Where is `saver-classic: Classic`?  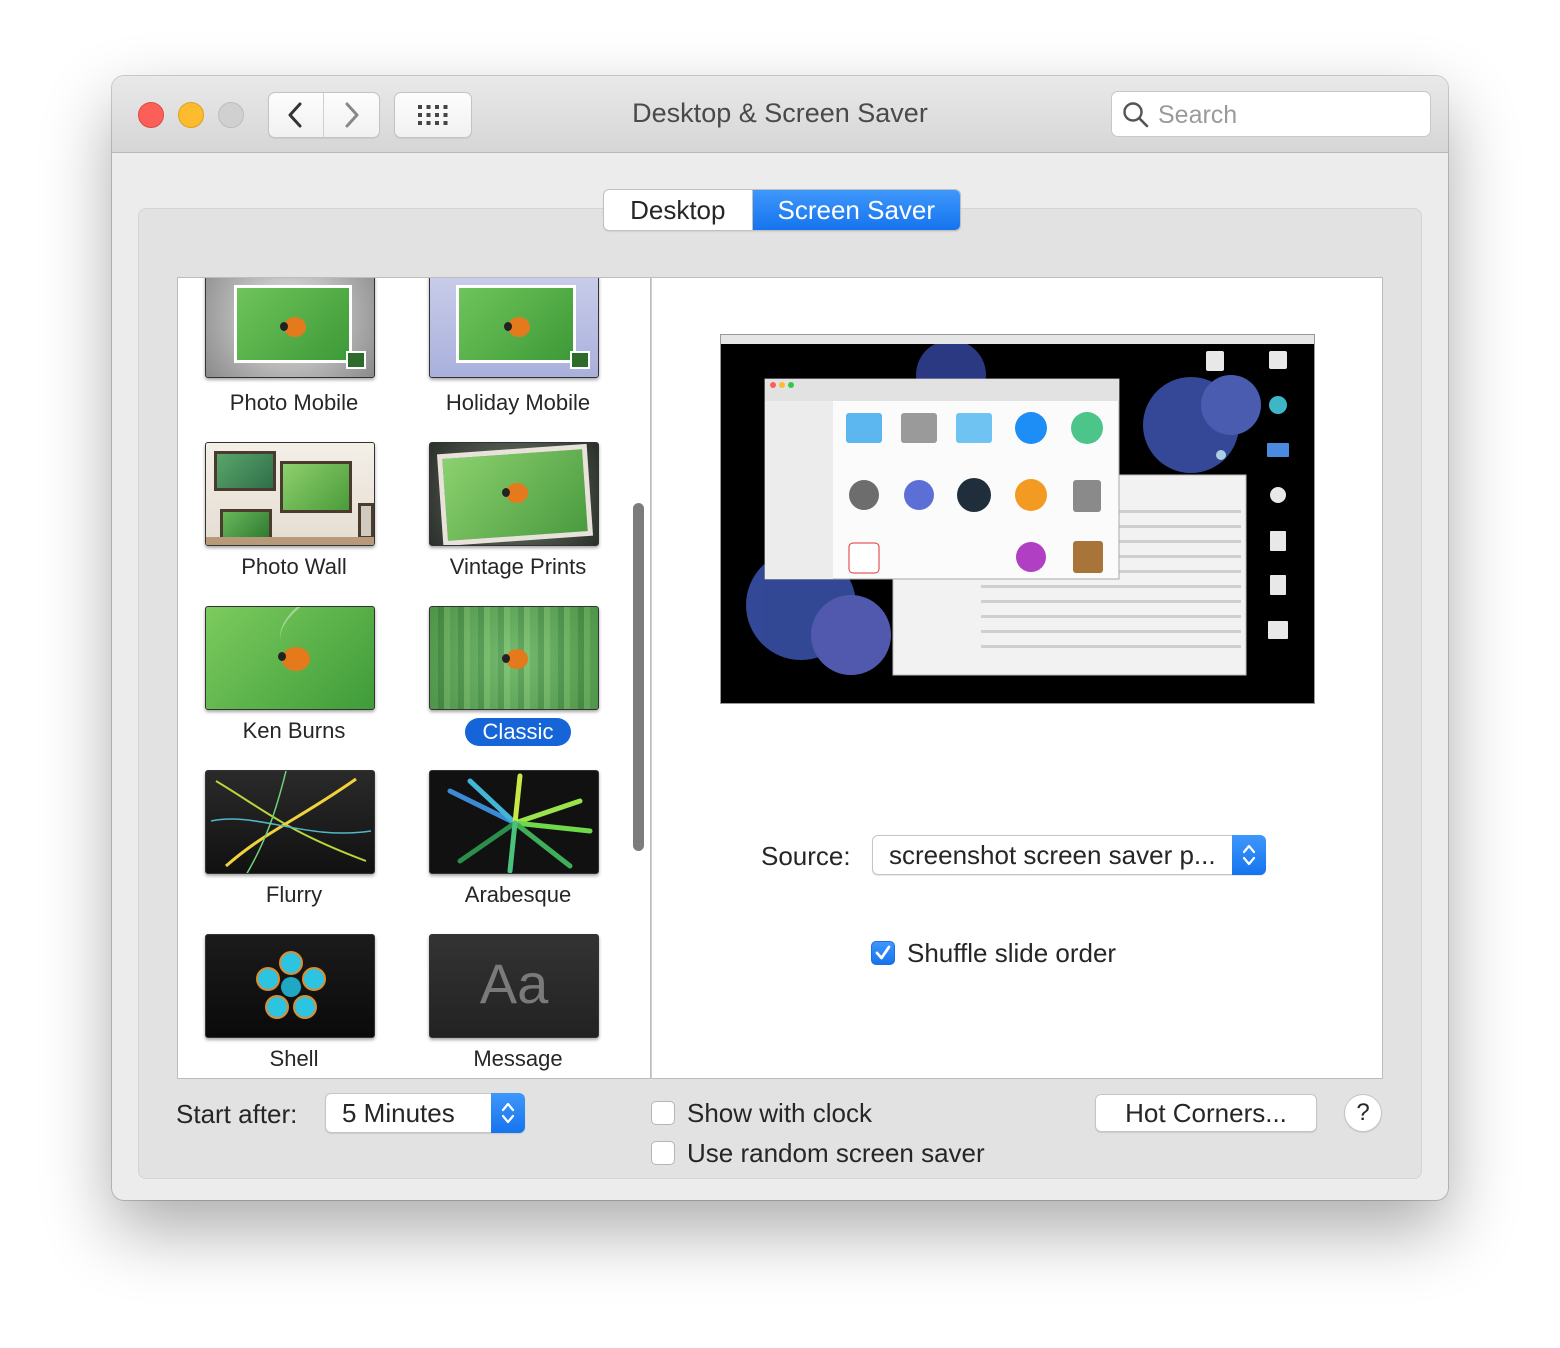
saver-classic: Classic is located at coordinates (517, 681).